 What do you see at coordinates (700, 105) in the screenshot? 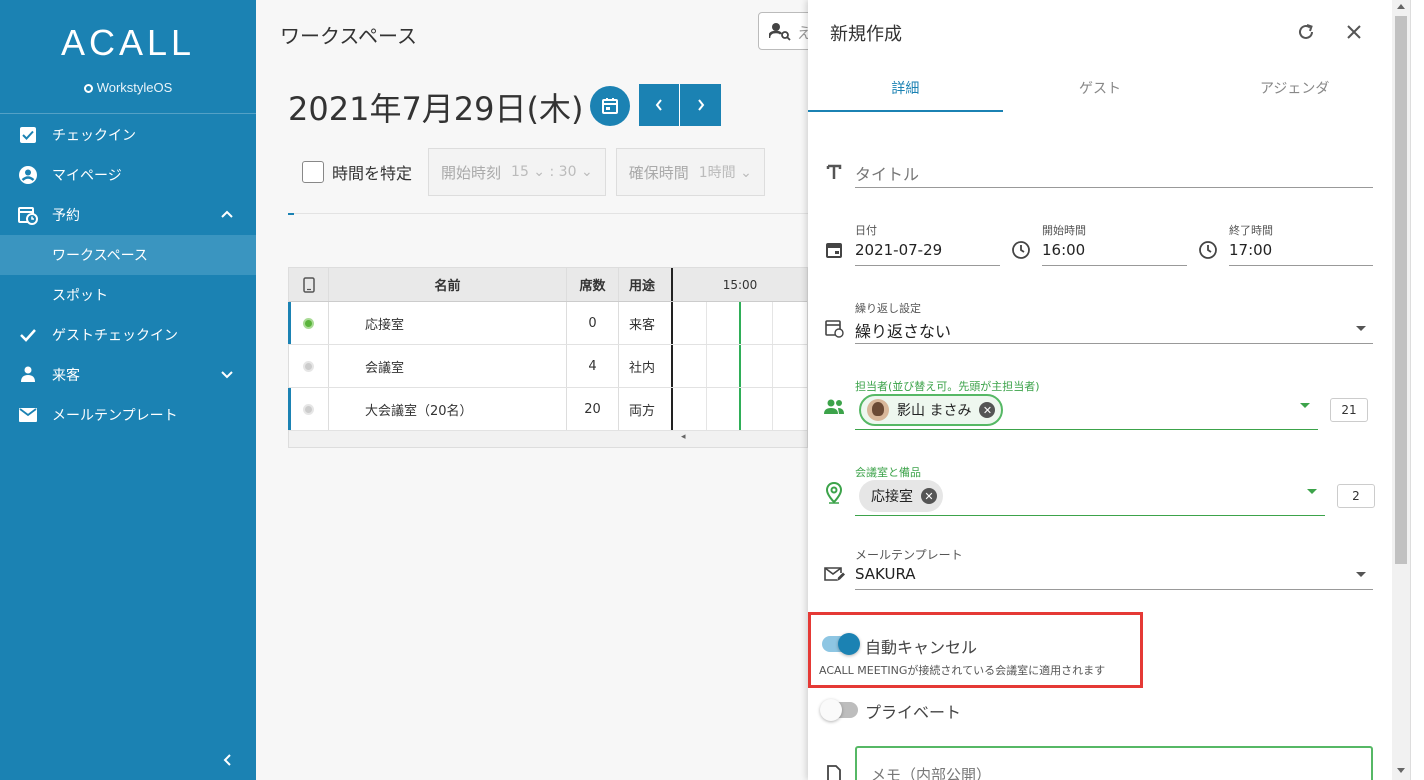
I see `next-day-button` at bounding box center [700, 105].